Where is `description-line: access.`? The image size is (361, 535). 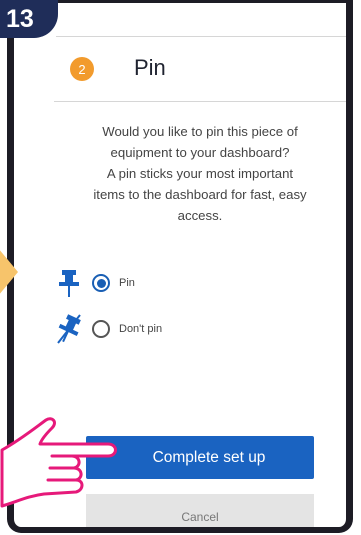 description-line: access. is located at coordinates (200, 215).